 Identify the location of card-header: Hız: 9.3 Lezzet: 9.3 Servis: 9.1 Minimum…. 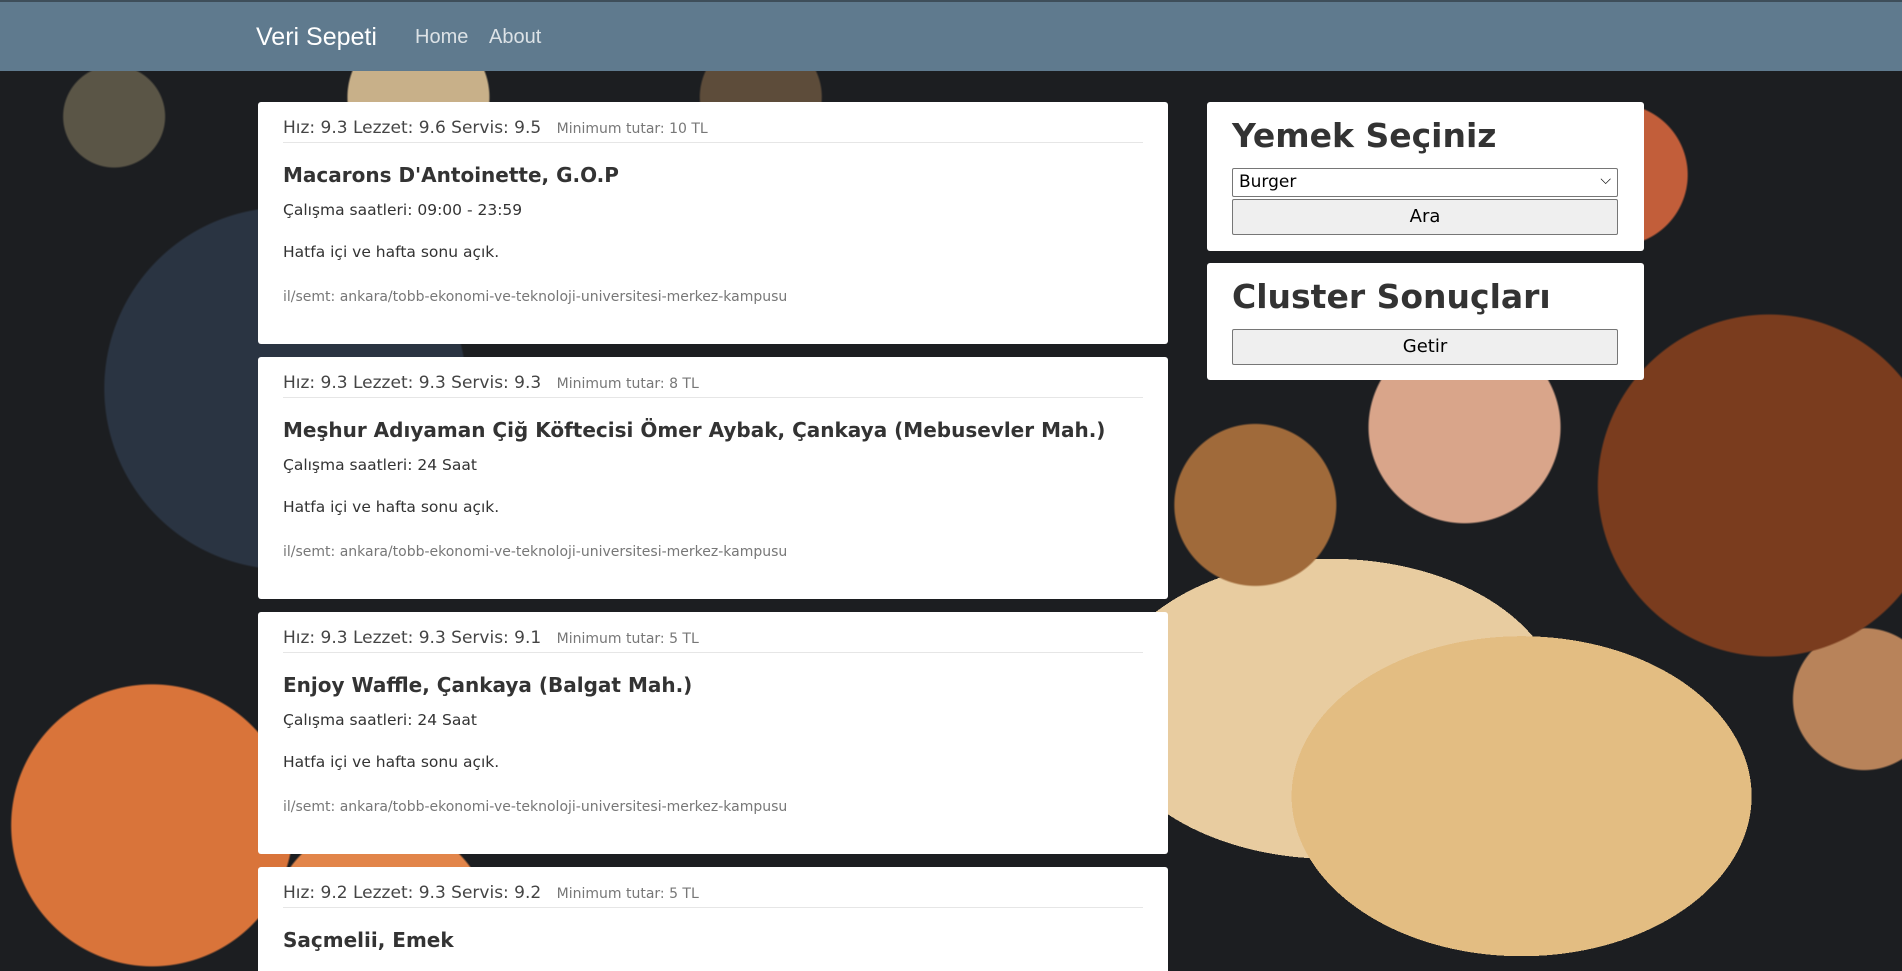
(713, 640).